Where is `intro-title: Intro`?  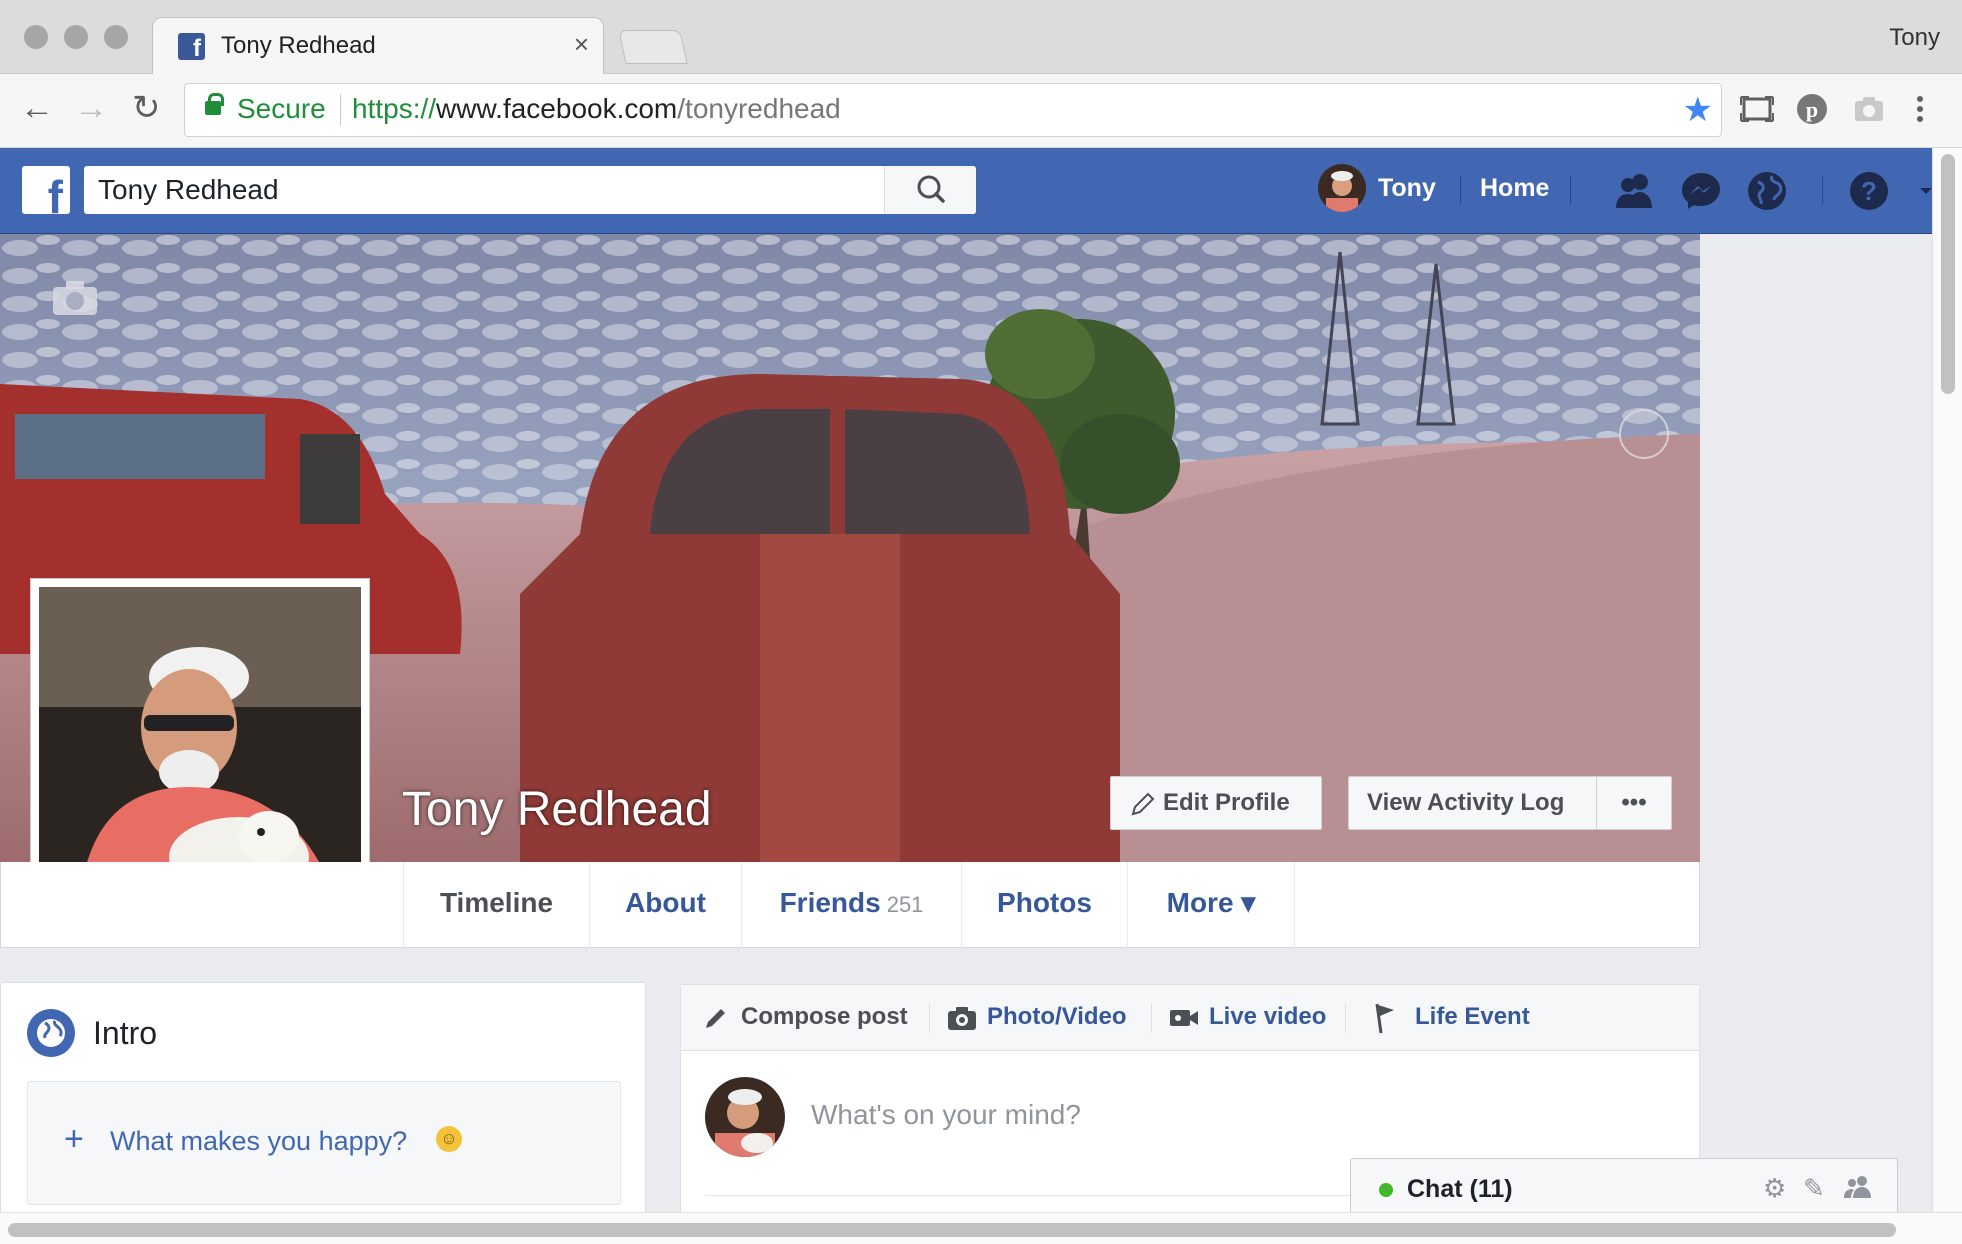 intro-title: Intro is located at coordinates (125, 1033).